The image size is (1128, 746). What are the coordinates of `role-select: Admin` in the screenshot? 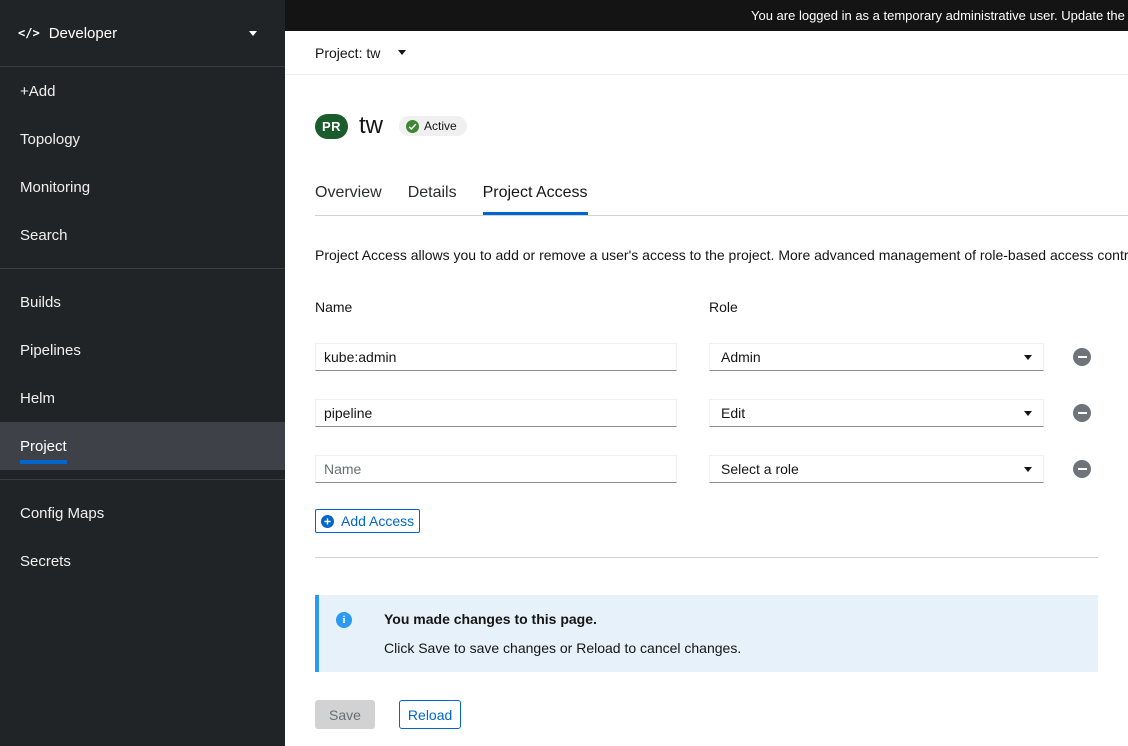 It's located at (876, 357).